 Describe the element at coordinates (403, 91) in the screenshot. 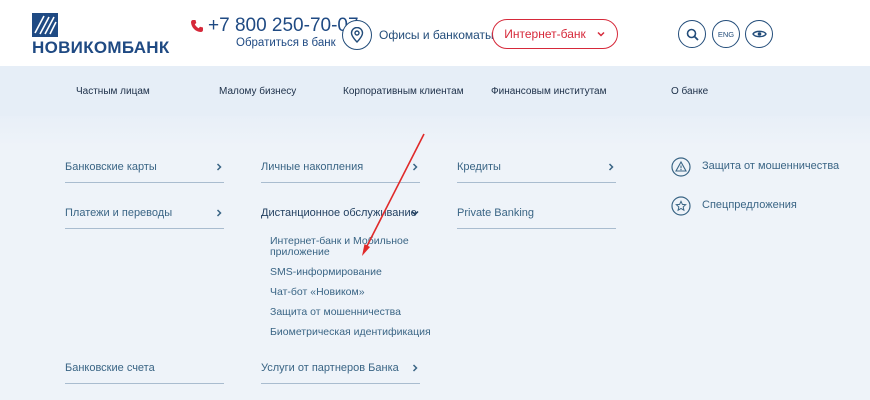

I see `nav-item-corporate: Корпоративным клиентам` at that location.